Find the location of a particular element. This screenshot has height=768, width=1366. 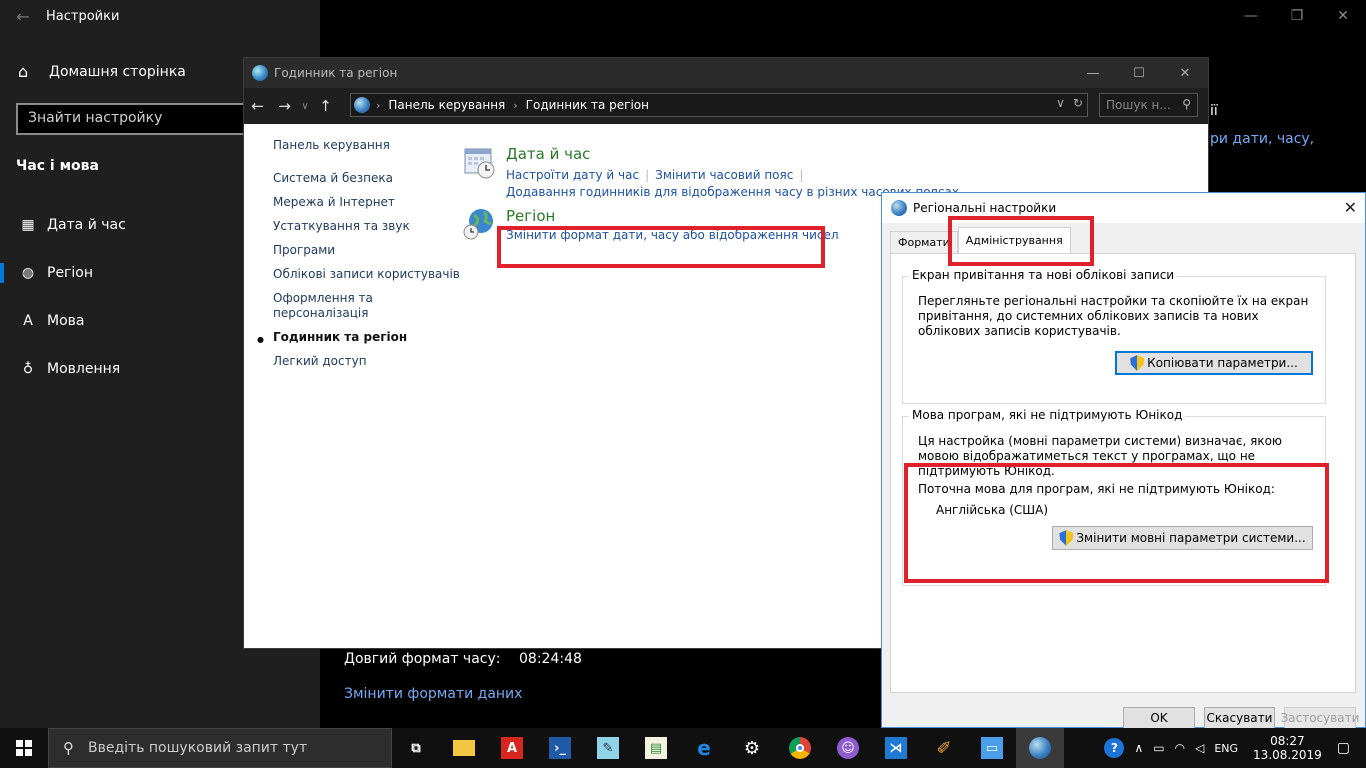

paint-icon: ✐ is located at coordinates (944, 748).